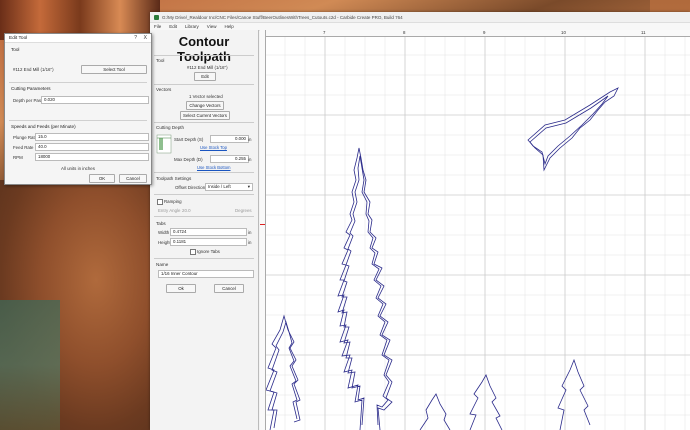 This screenshot has height=430, width=690. What do you see at coordinates (484, 32) in the screenshot?
I see `ruler-label: 9` at bounding box center [484, 32].